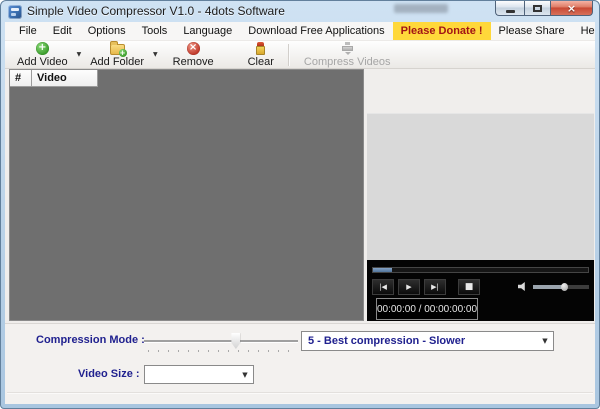 This screenshot has height=409, width=600. What do you see at coordinates (421, 8) in the screenshot?
I see `titlebar-watermark-blur` at bounding box center [421, 8].